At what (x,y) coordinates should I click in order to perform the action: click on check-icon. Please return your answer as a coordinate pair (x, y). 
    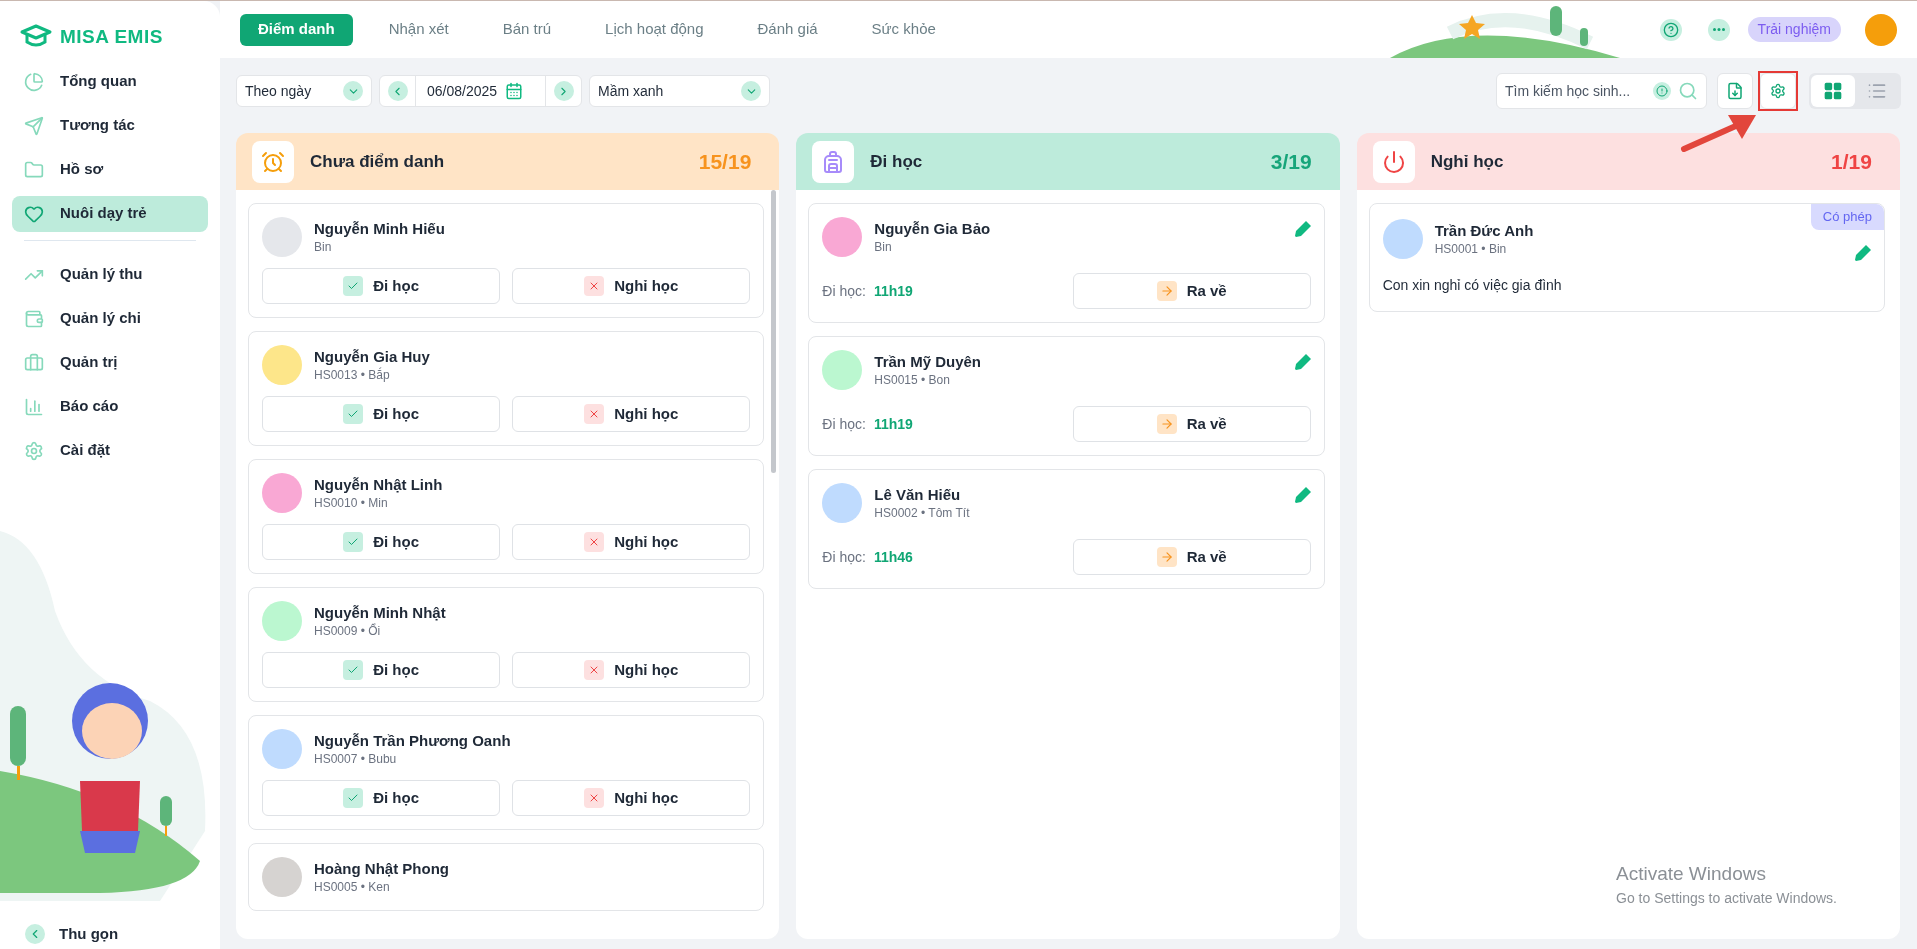
    Looking at the image, I should click on (353, 286).